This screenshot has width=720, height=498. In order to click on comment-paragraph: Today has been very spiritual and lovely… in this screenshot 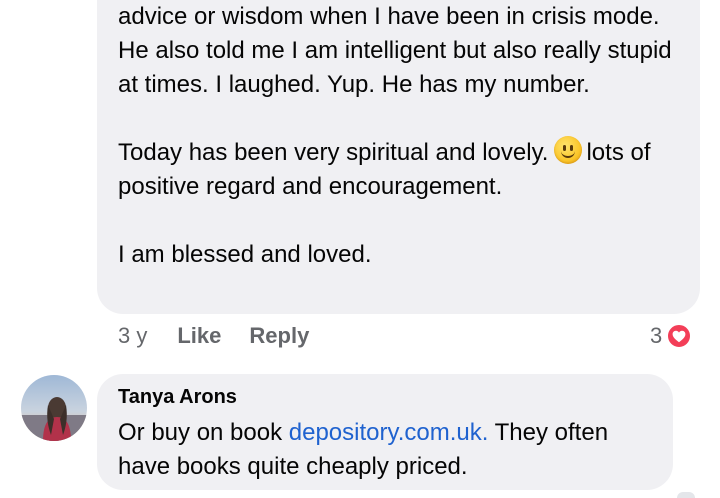, I will do `click(397, 170)`.